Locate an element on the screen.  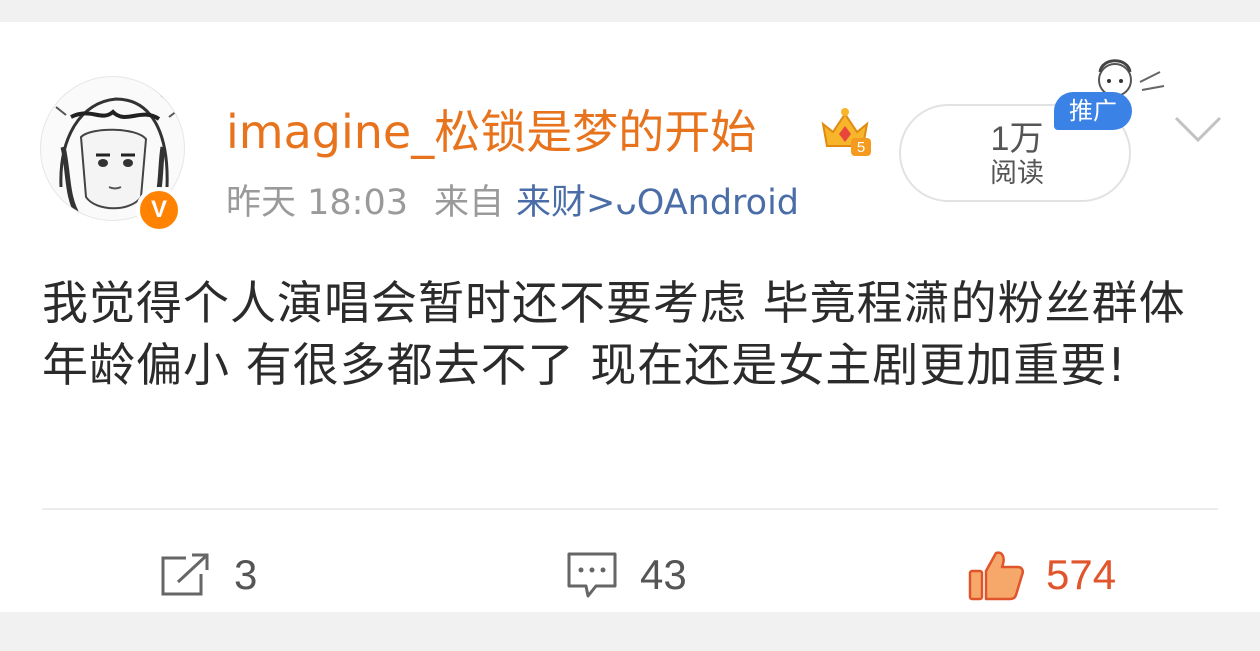
read-label: 阅读 is located at coordinates (1017, 173).